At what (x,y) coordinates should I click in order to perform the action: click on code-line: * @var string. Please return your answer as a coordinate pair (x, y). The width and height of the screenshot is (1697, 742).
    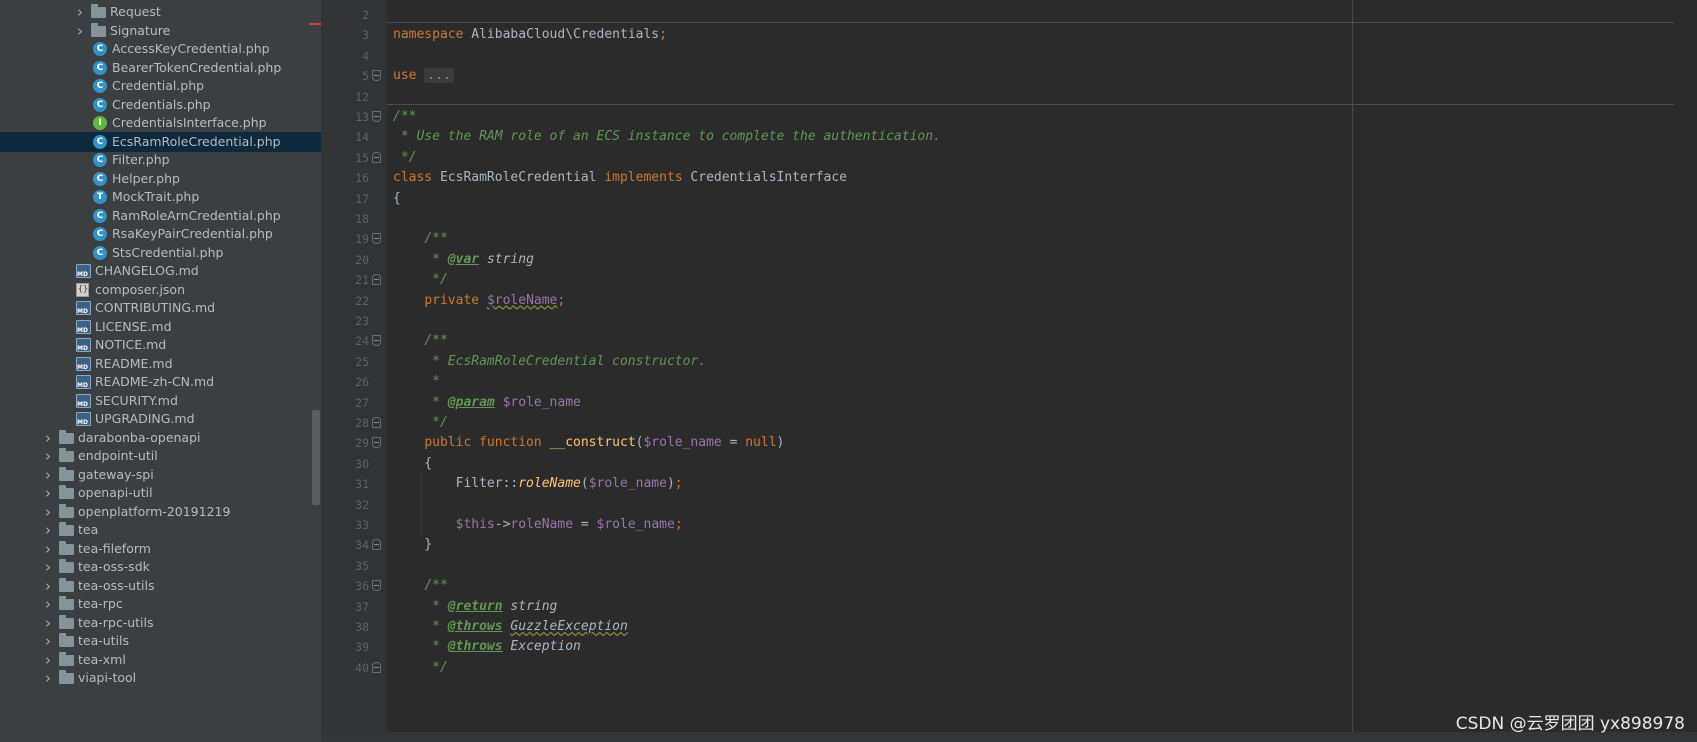
    Looking at the image, I should click on (463, 260).